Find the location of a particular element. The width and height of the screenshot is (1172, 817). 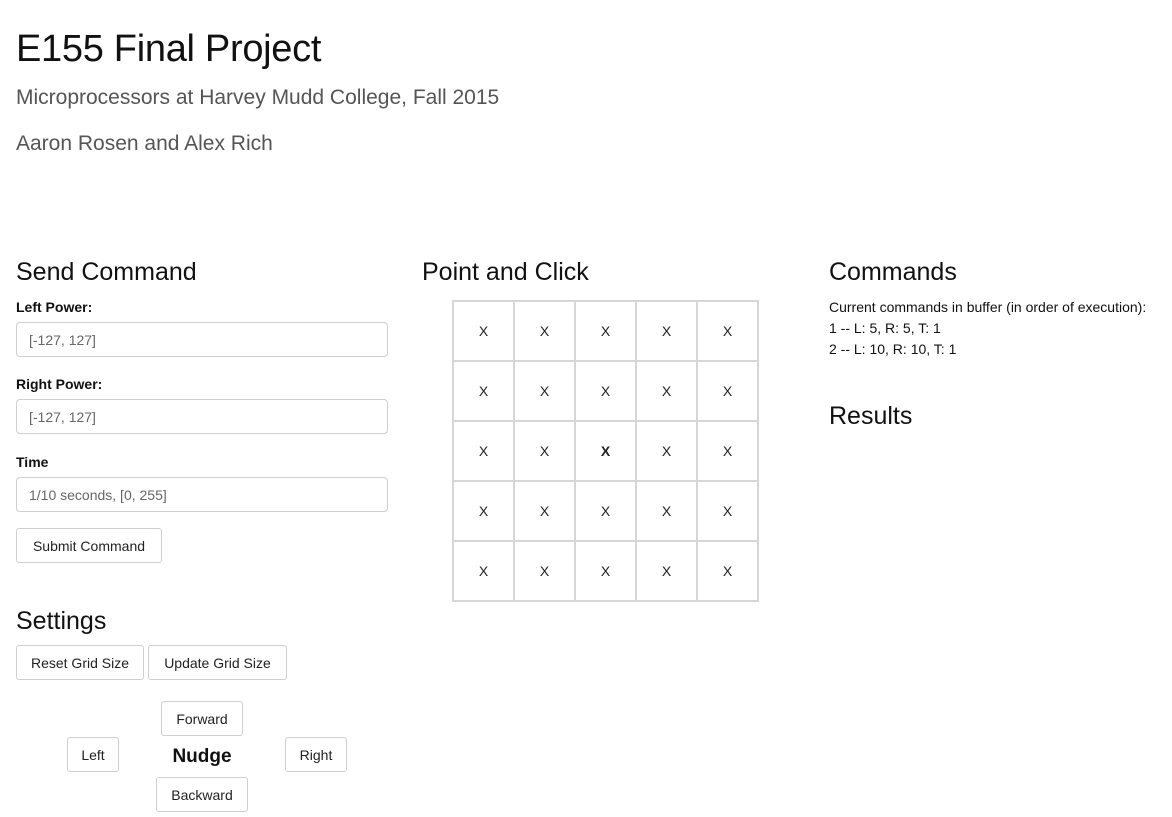

nudge-right-button: Right is located at coordinates (316, 754).